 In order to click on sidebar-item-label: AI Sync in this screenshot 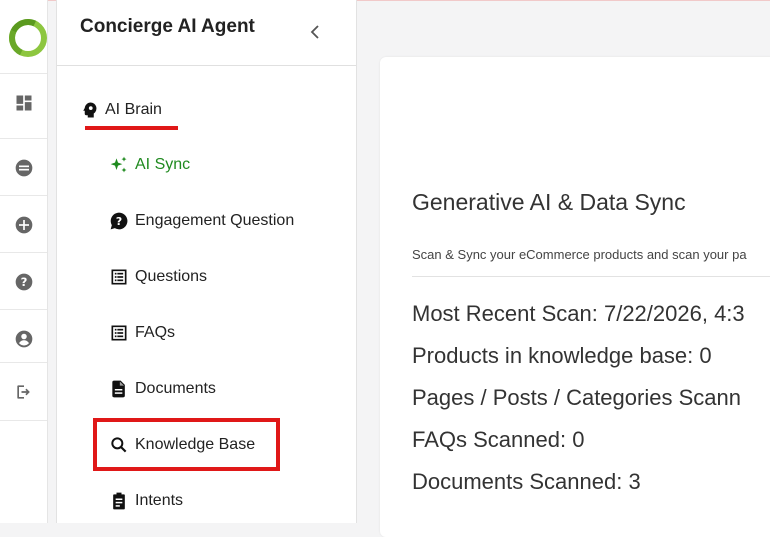, I will do `click(163, 164)`.